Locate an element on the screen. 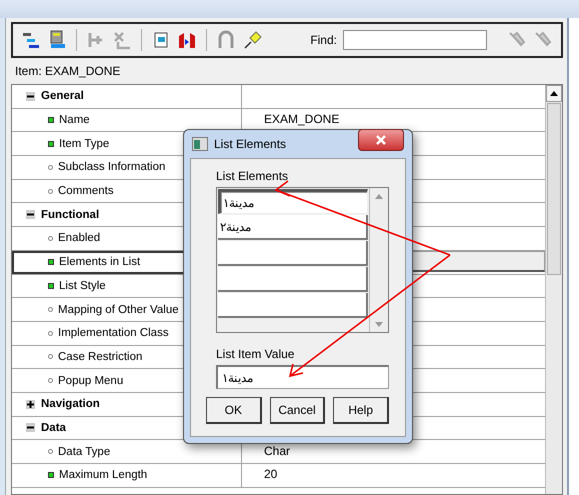 This screenshot has height=495, width=579. property-label: Name is located at coordinates (74, 120).